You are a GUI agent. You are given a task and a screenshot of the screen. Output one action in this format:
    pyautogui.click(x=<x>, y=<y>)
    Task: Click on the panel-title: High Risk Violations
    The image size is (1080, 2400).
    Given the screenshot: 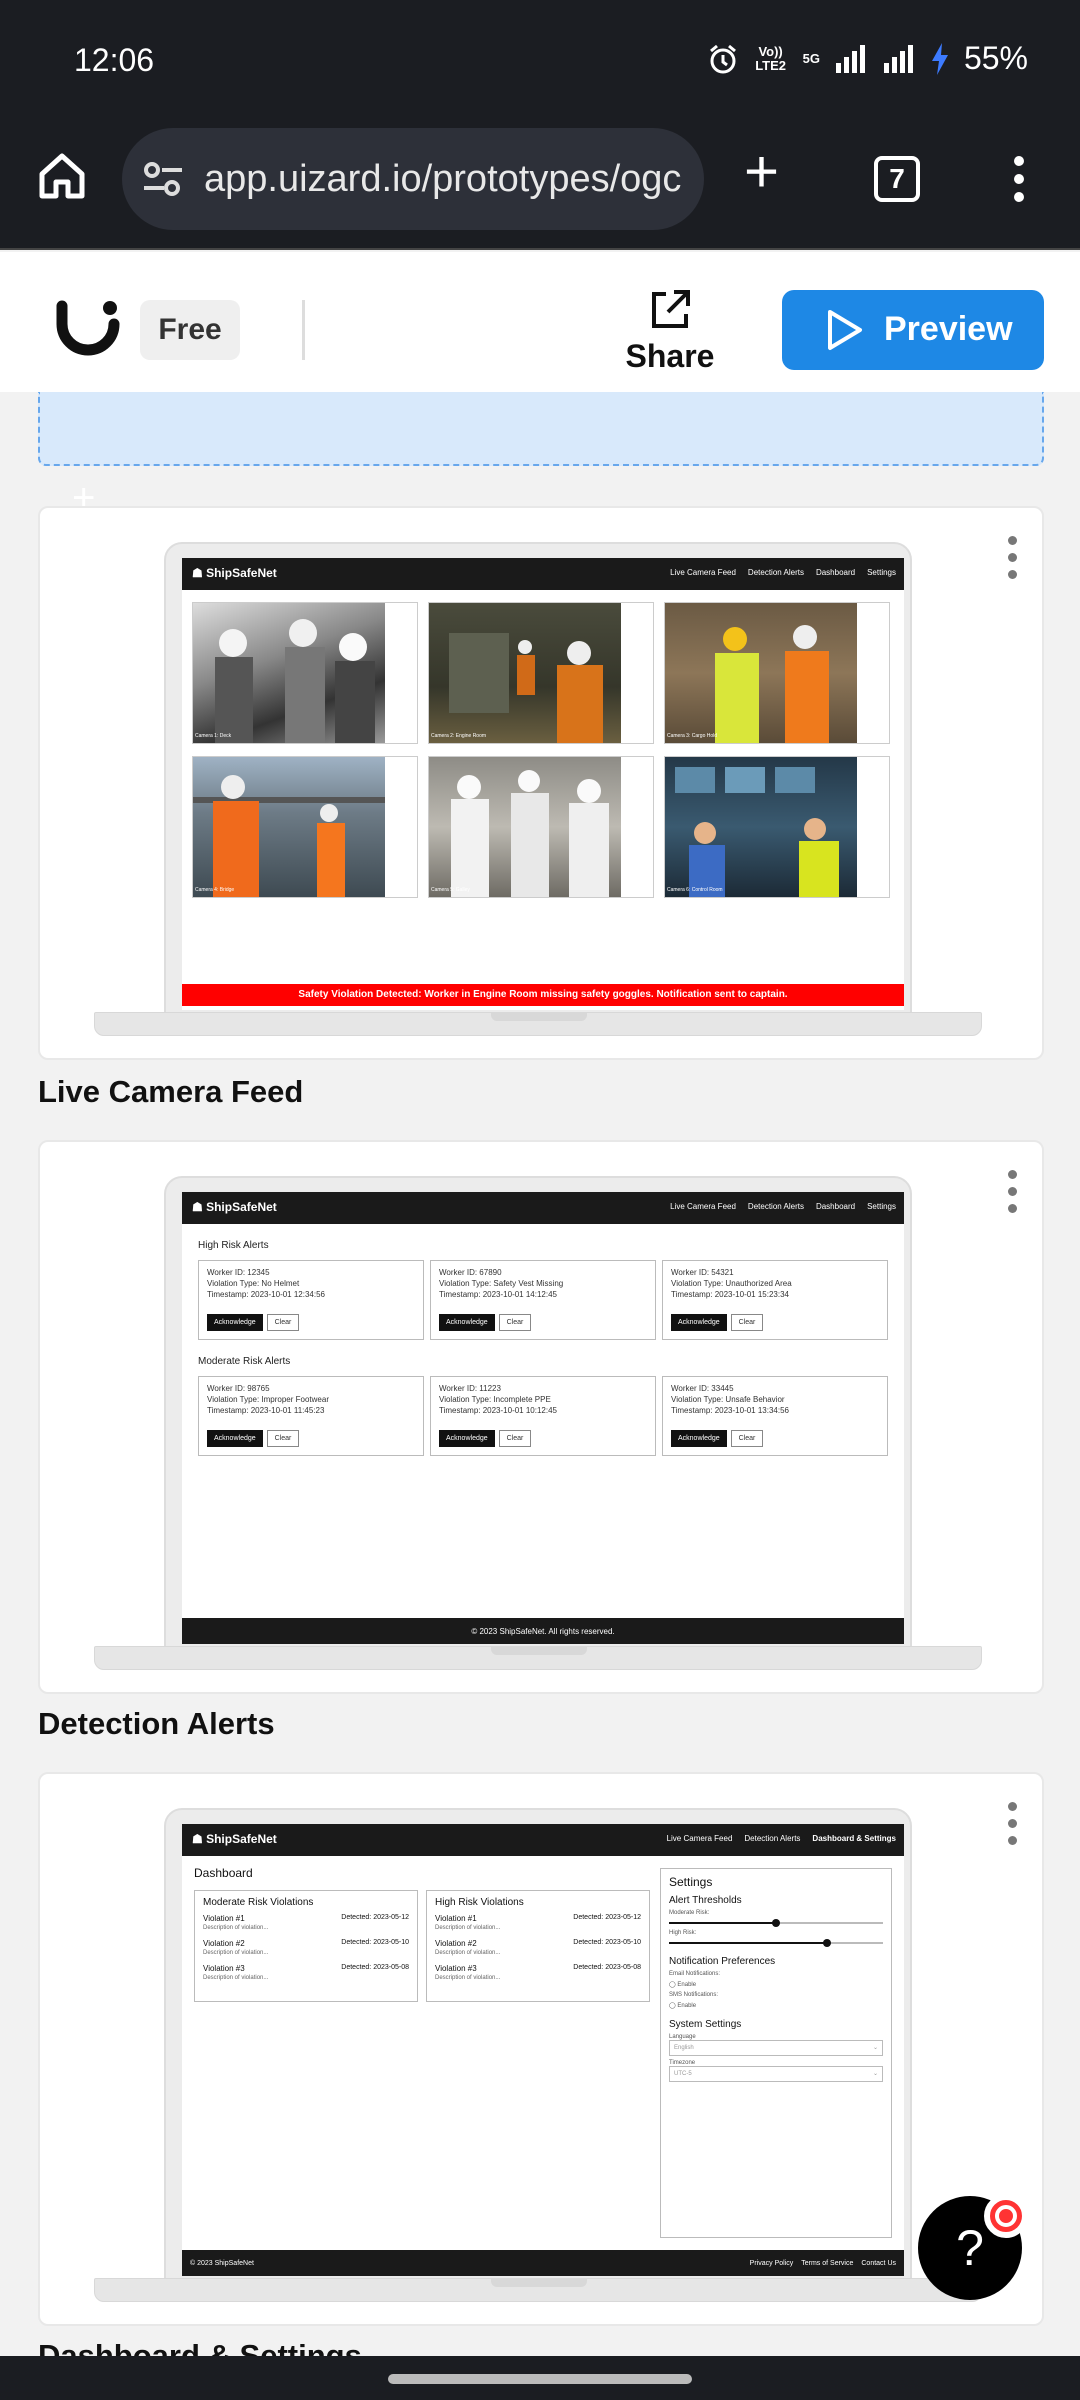 What is the action you would take?
    pyautogui.click(x=479, y=1902)
    